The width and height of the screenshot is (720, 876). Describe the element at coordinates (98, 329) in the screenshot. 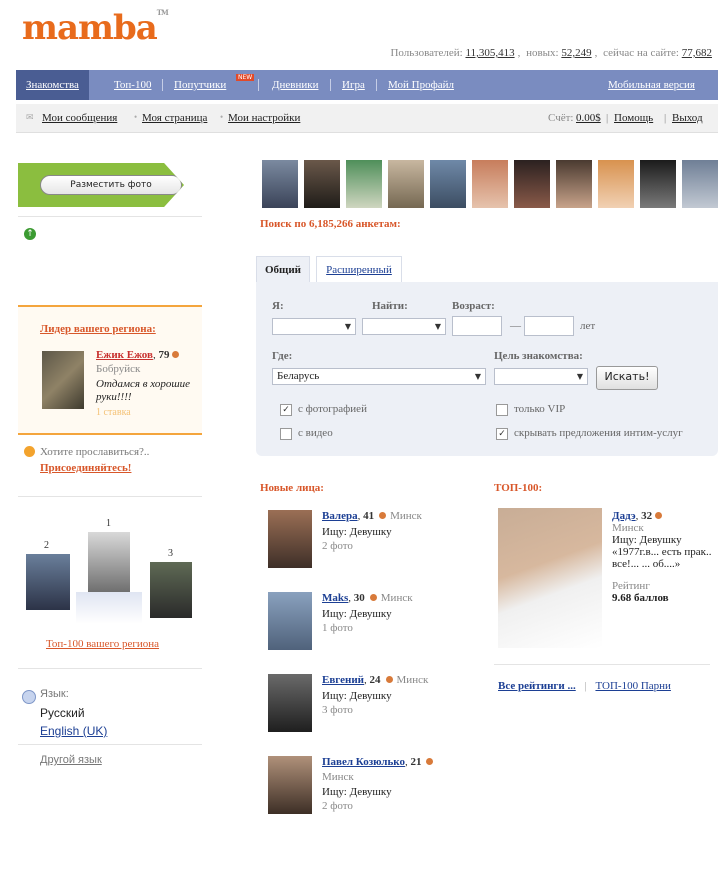

I see `region-leader-title: Лидер вашего региона:` at that location.